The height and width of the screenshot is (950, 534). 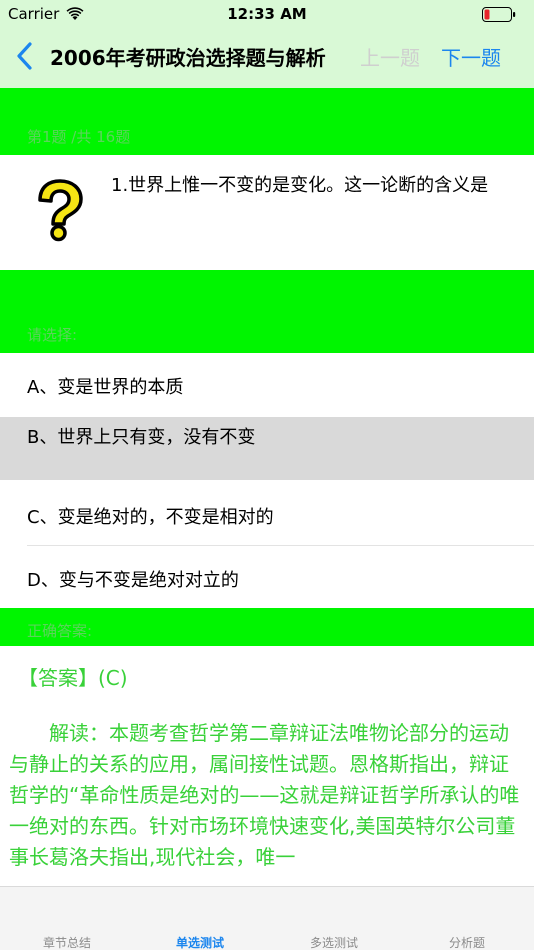 What do you see at coordinates (52, 335) in the screenshot?
I see `choose-label: 请选择:` at bounding box center [52, 335].